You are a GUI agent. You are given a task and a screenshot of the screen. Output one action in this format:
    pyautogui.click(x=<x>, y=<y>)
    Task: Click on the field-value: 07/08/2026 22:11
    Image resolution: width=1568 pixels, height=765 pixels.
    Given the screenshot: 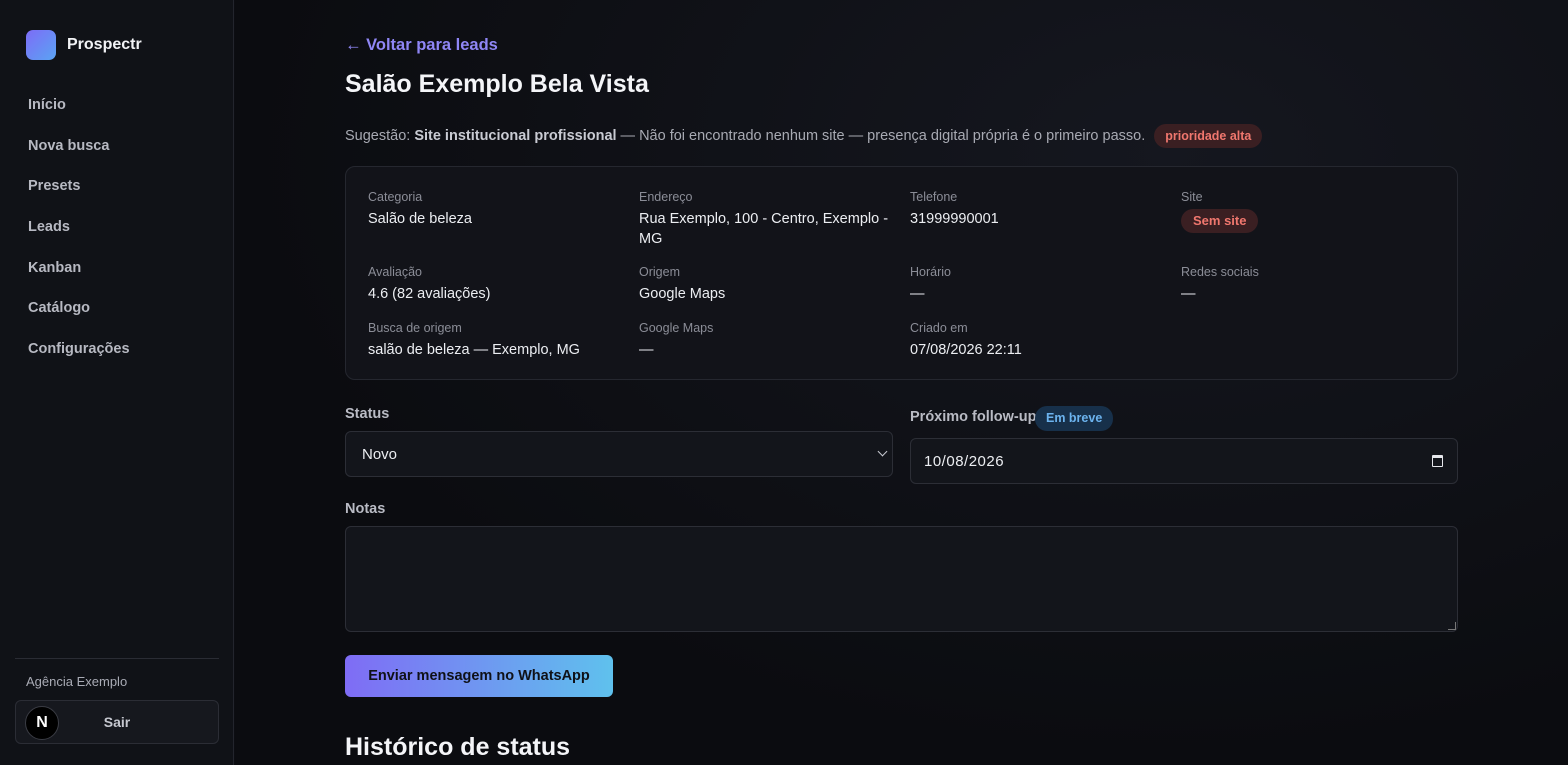 What is the action you would take?
    pyautogui.click(x=966, y=350)
    